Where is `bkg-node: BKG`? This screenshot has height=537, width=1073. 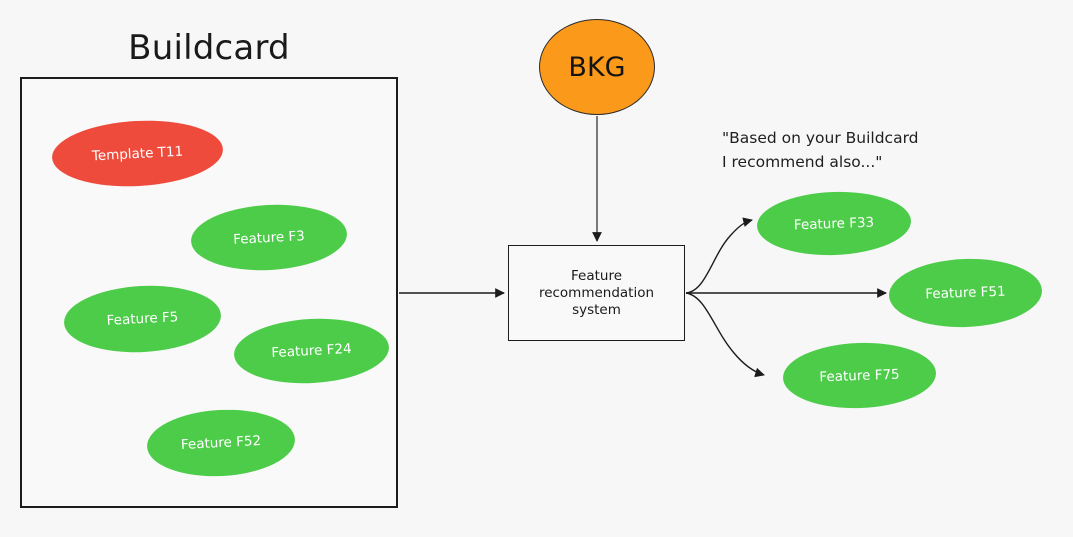
bkg-node: BKG is located at coordinates (597, 67).